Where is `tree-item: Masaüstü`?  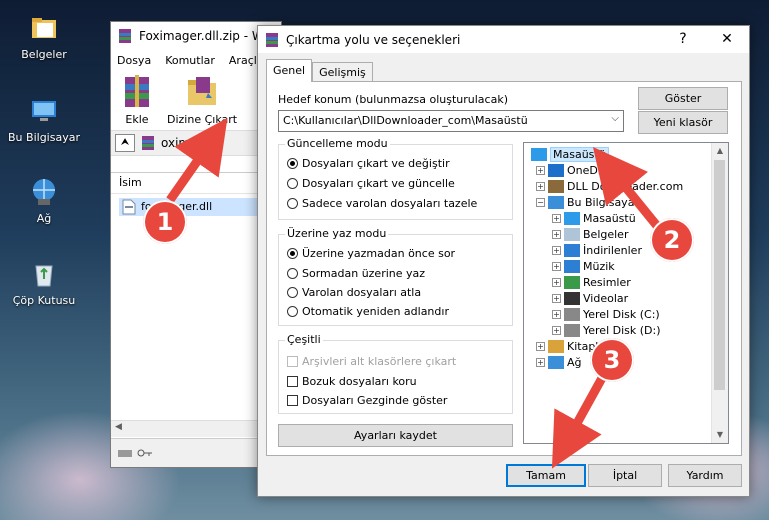
tree-item: Masaüstü is located at coordinates (568, 154).